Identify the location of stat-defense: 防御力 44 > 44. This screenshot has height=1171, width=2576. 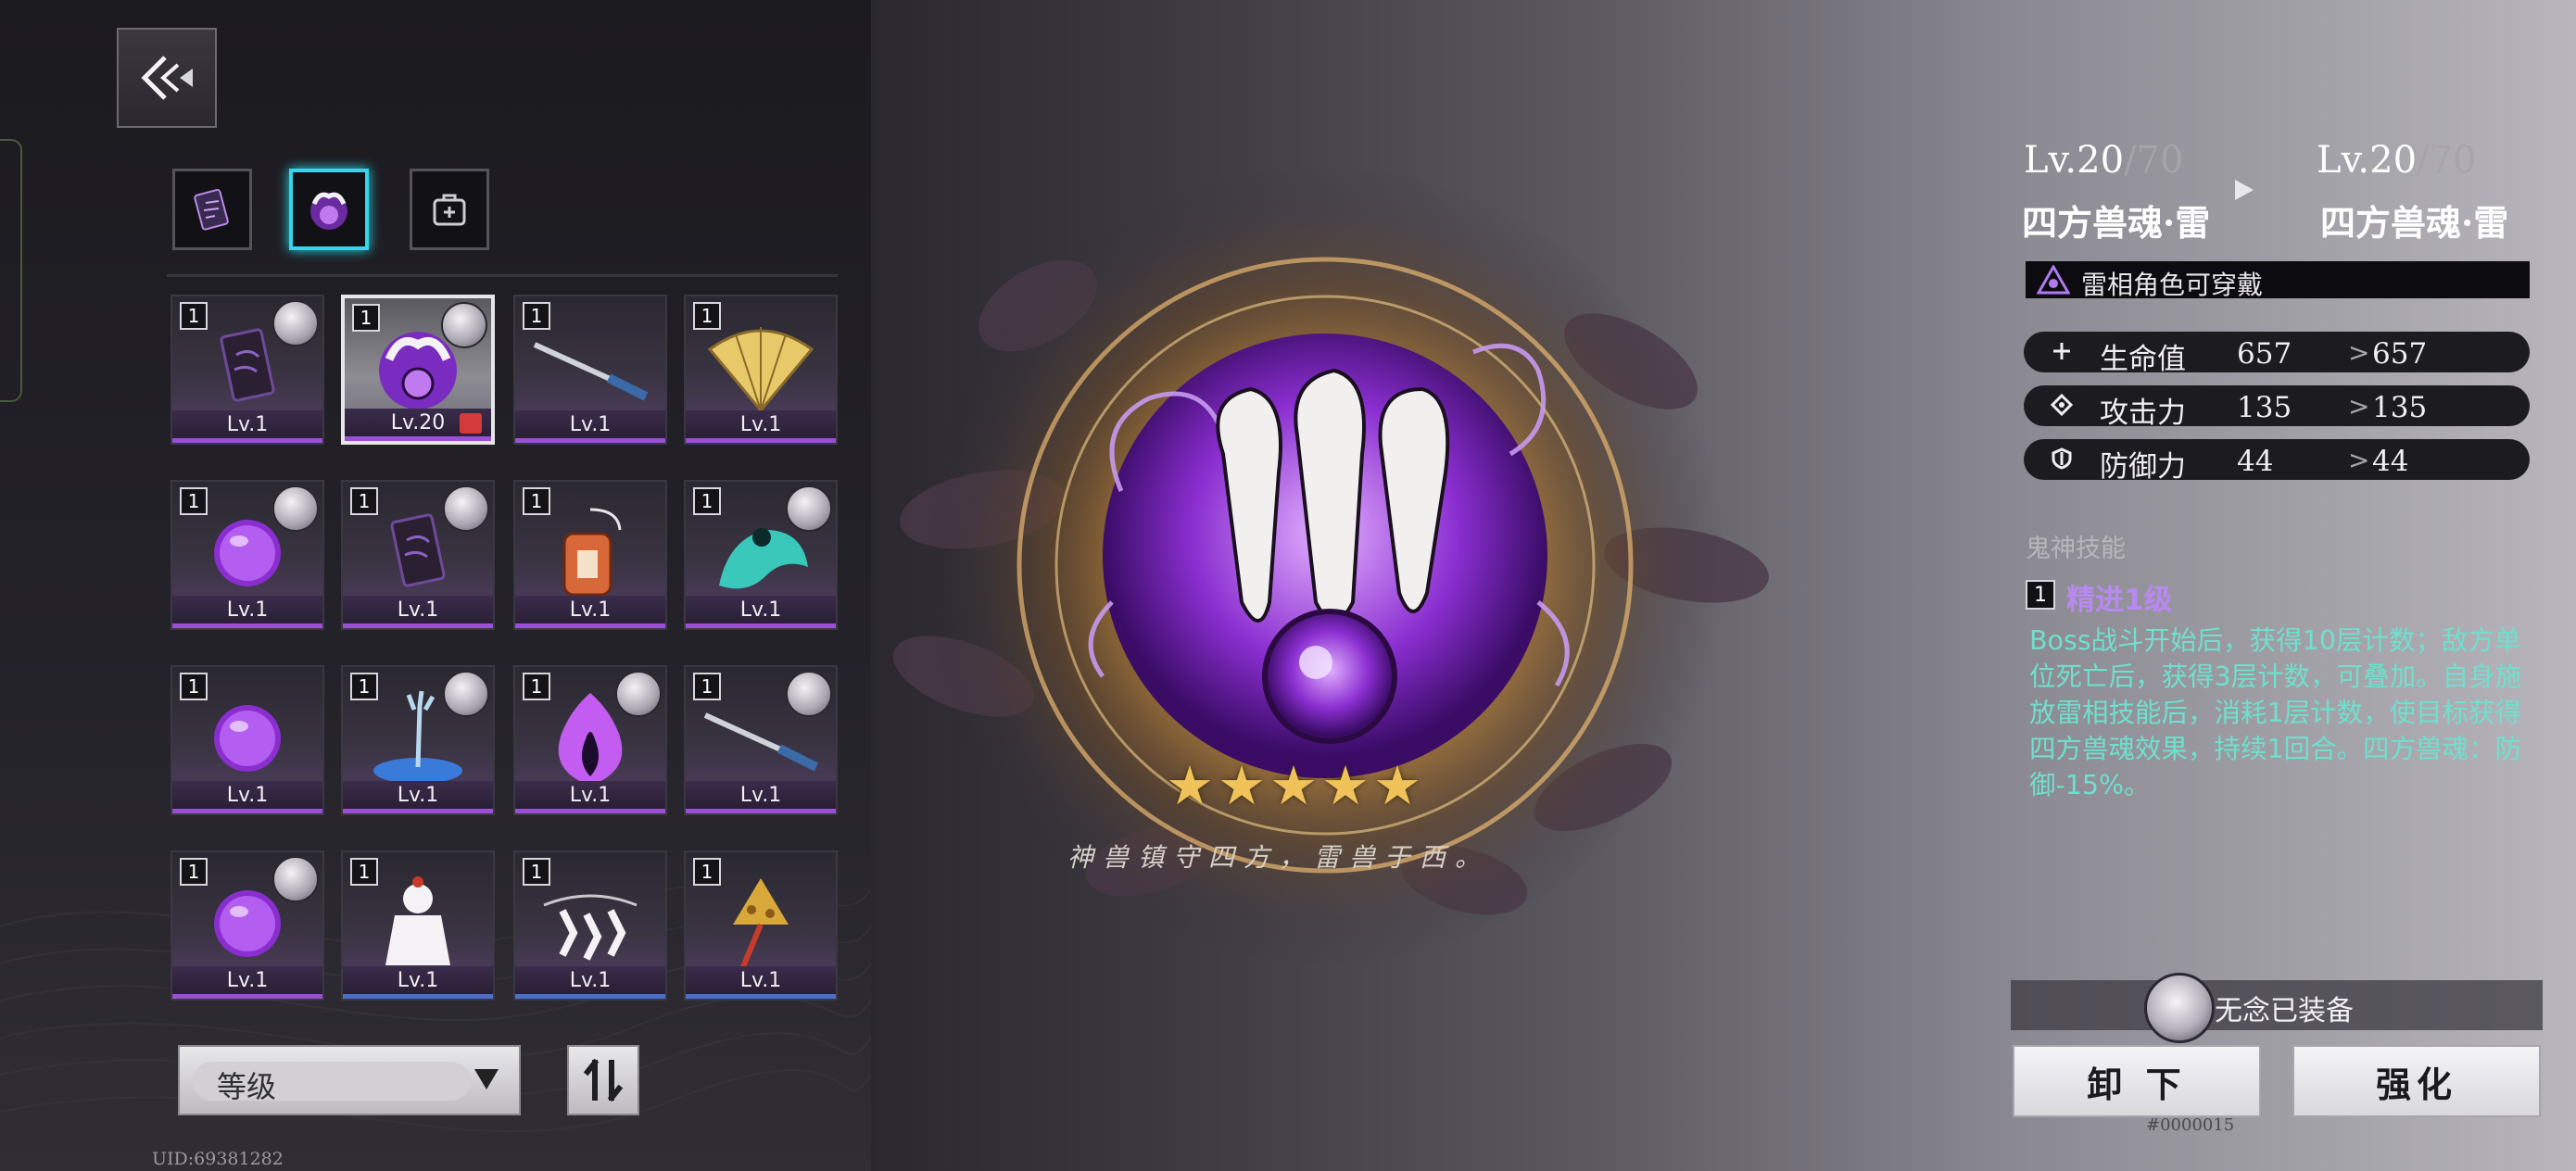
(2277, 462).